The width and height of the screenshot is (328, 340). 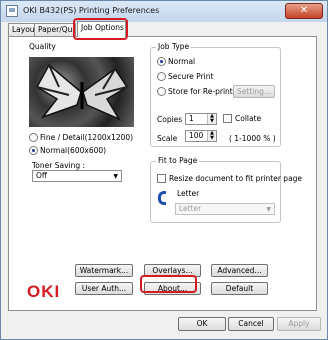 I want to click on apply-button: Apply, so click(x=299, y=324).